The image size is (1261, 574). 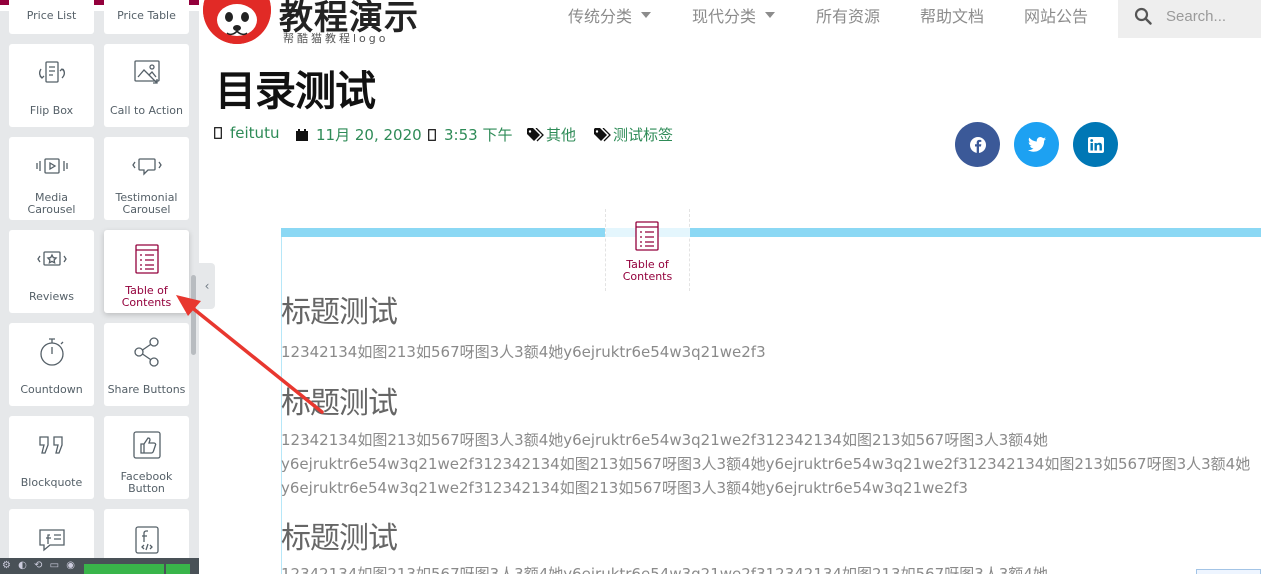 I want to click on twitter-icon, so click(x=1036, y=144).